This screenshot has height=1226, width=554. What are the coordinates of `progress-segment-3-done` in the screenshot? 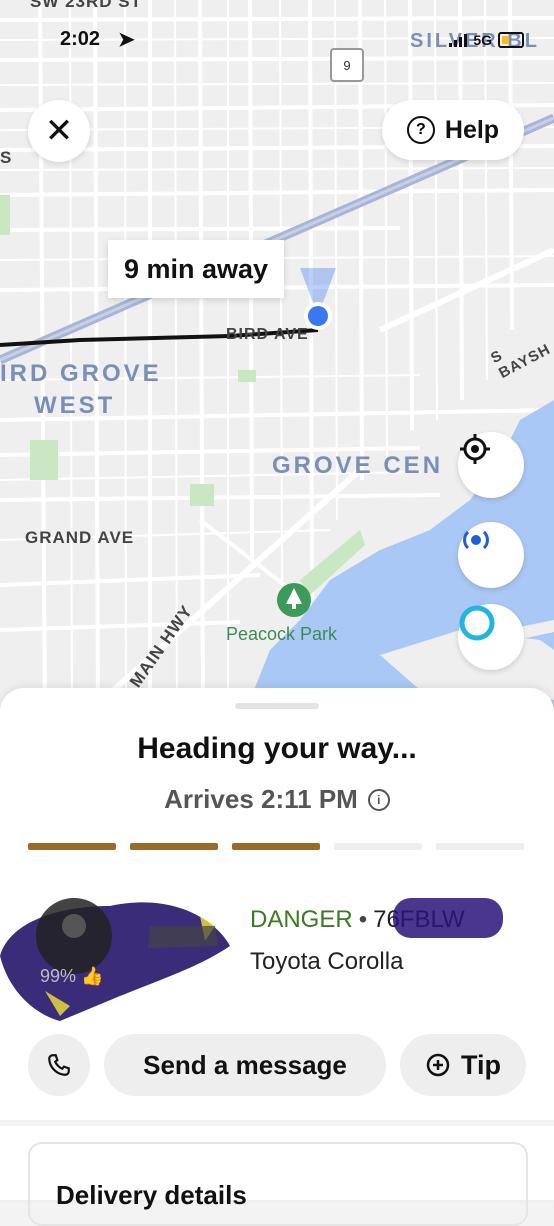 It's located at (276, 846).